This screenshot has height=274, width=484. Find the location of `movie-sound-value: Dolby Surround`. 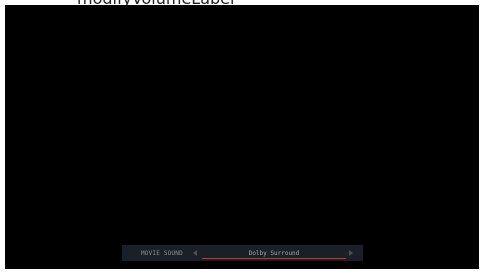

movie-sound-value: Dolby Surround is located at coordinates (274, 253).